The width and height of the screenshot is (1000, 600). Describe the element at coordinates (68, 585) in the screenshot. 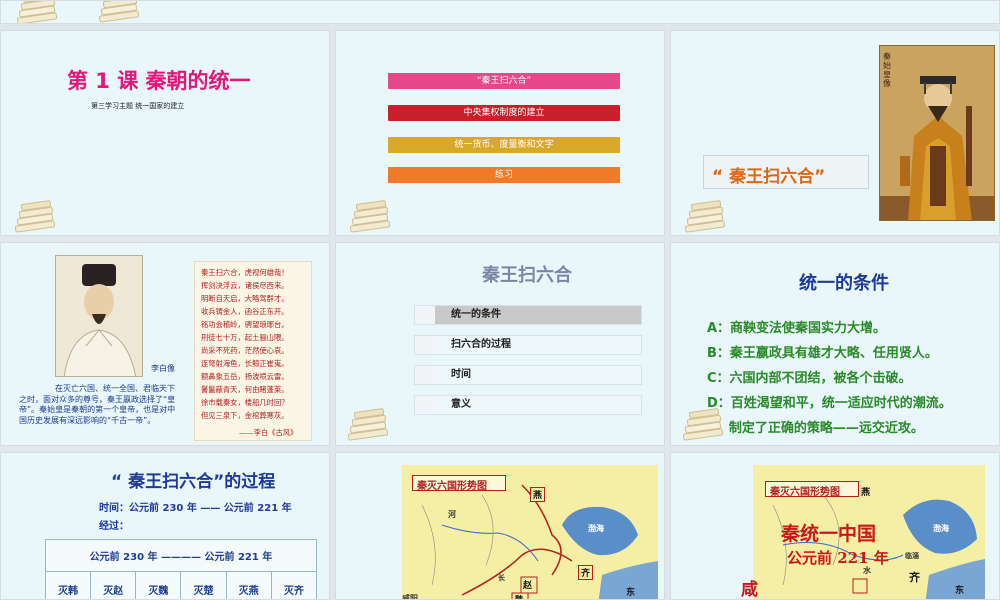

I see `table-cell: 灭韩` at that location.